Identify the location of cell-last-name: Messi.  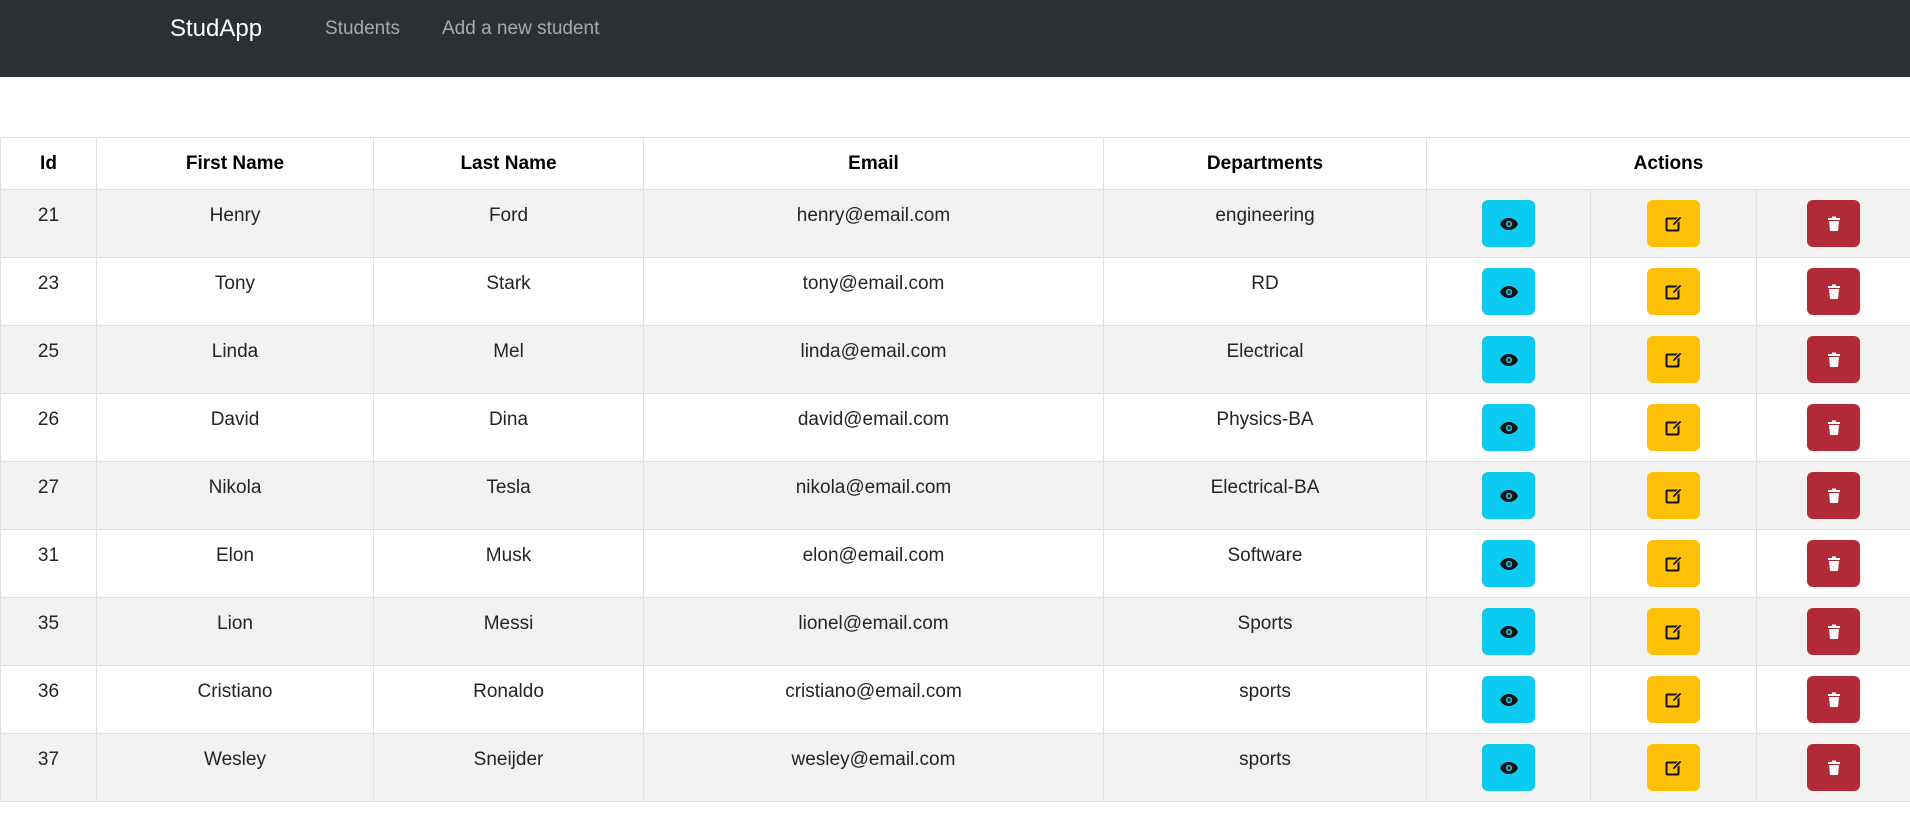
(508, 631).